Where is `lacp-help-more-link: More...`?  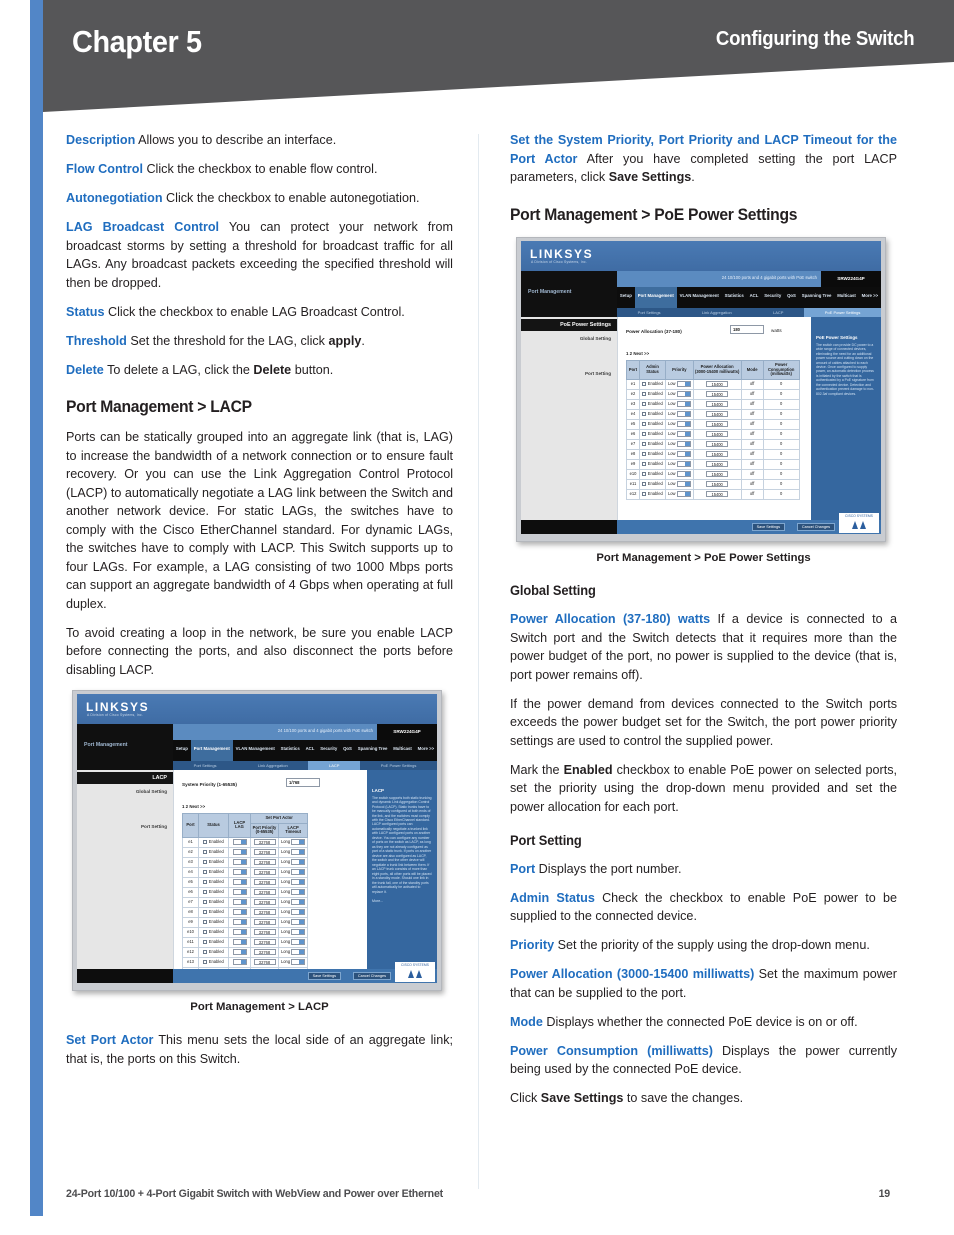 lacp-help-more-link: More... is located at coordinates (402, 901).